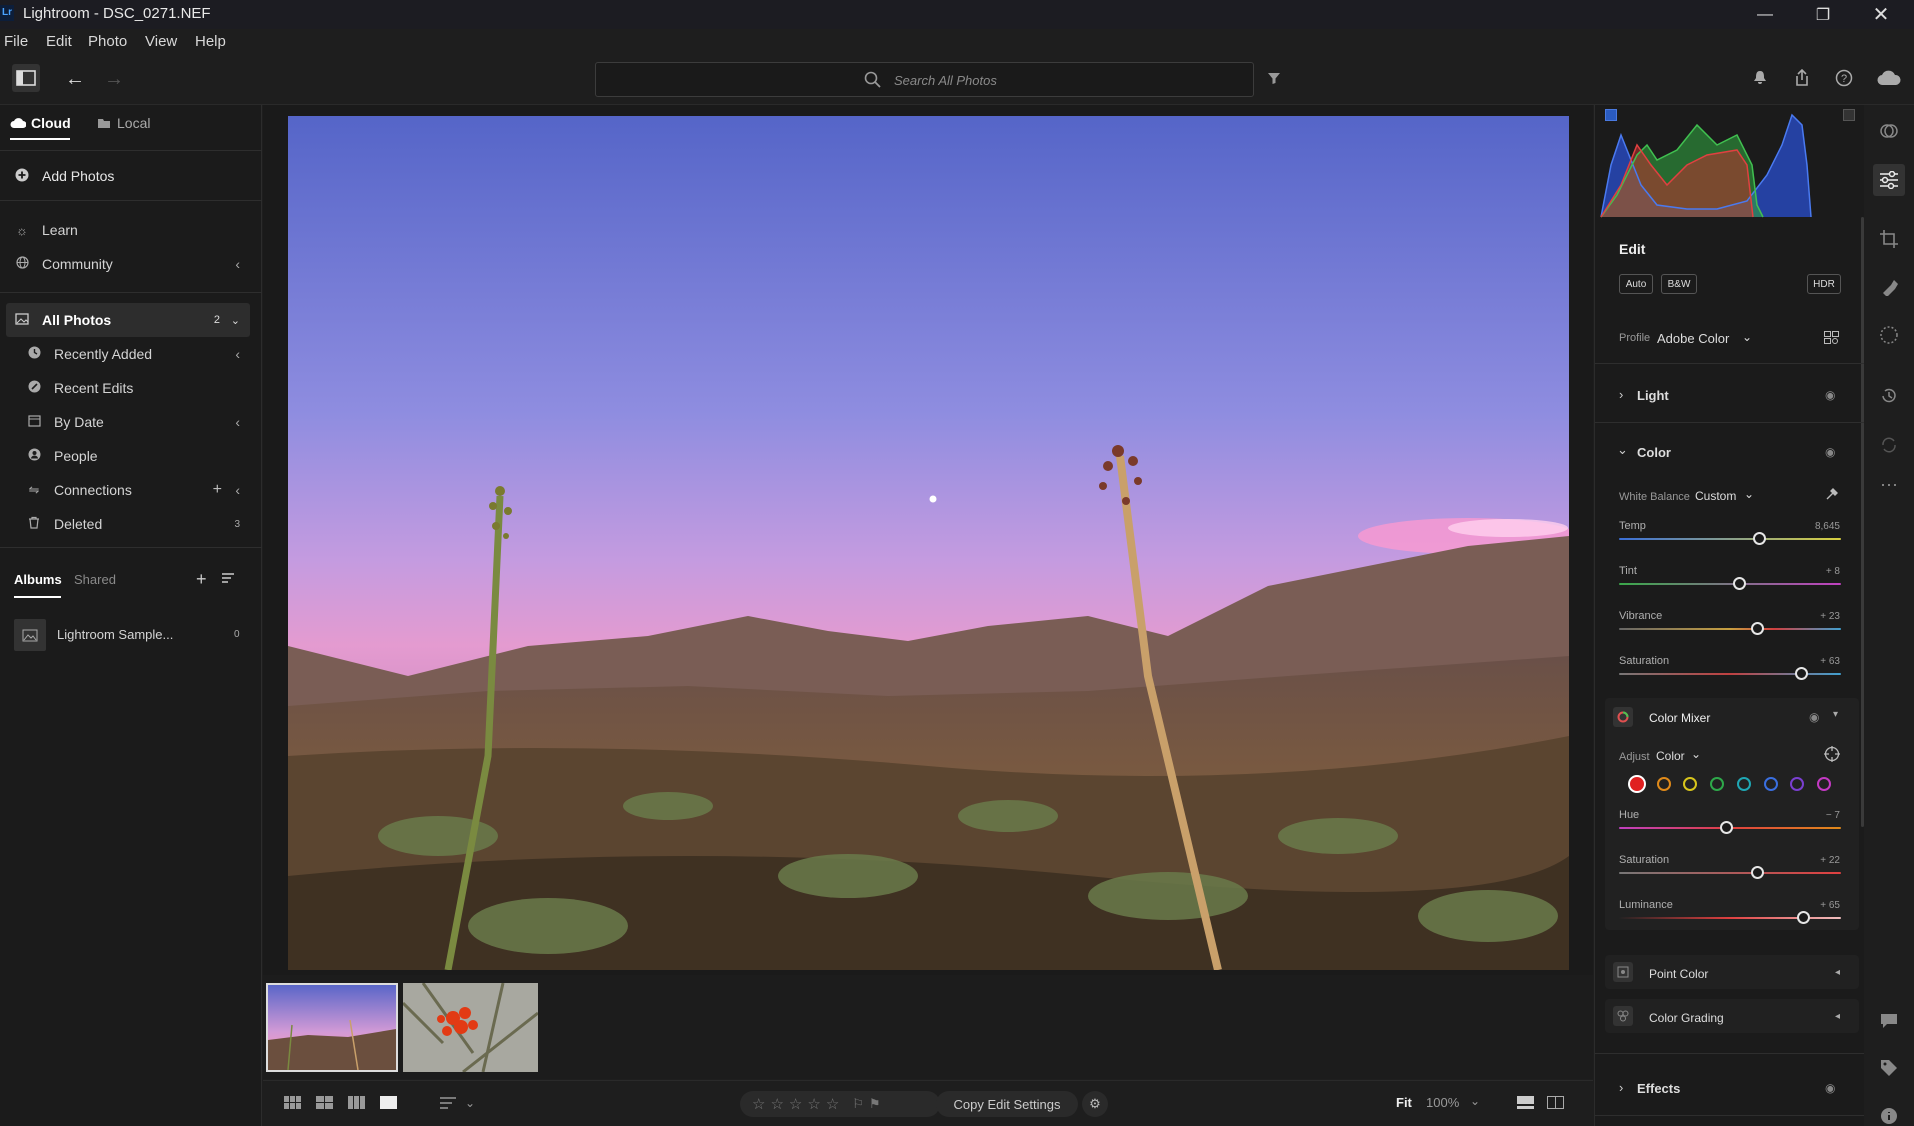 This screenshot has height=1126, width=1914. I want to click on panel-toggle-icon, so click(26, 78).